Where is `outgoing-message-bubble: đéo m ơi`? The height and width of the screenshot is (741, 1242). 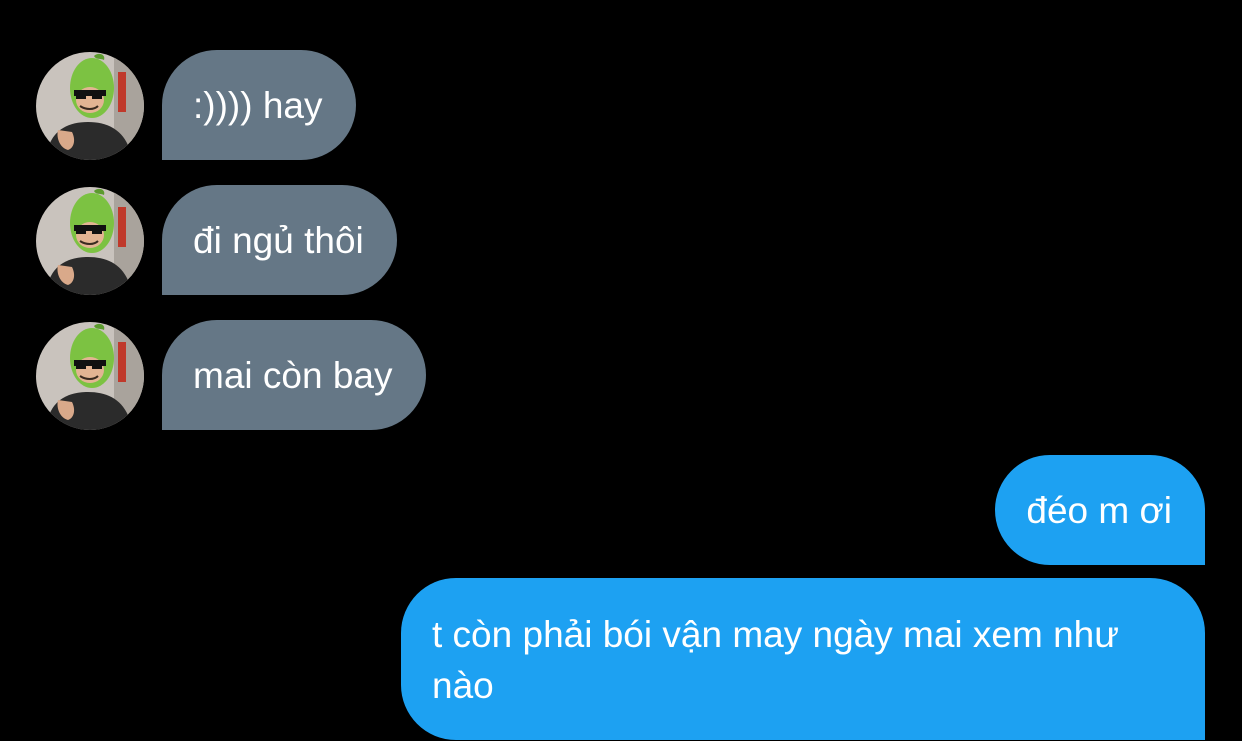
outgoing-message-bubble: đéo m ơi is located at coordinates (1100, 510).